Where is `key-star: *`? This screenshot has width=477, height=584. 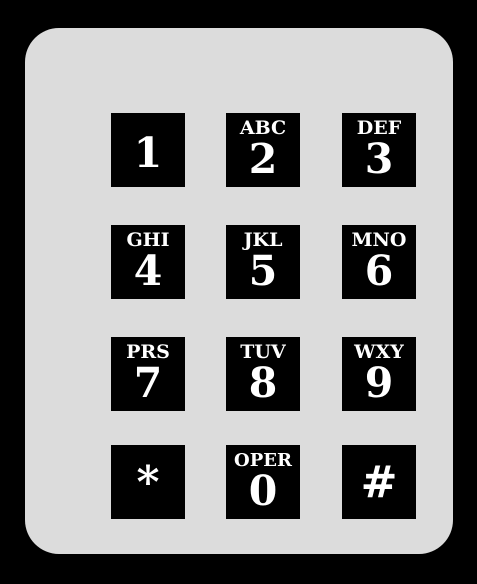 key-star: * is located at coordinates (148, 482).